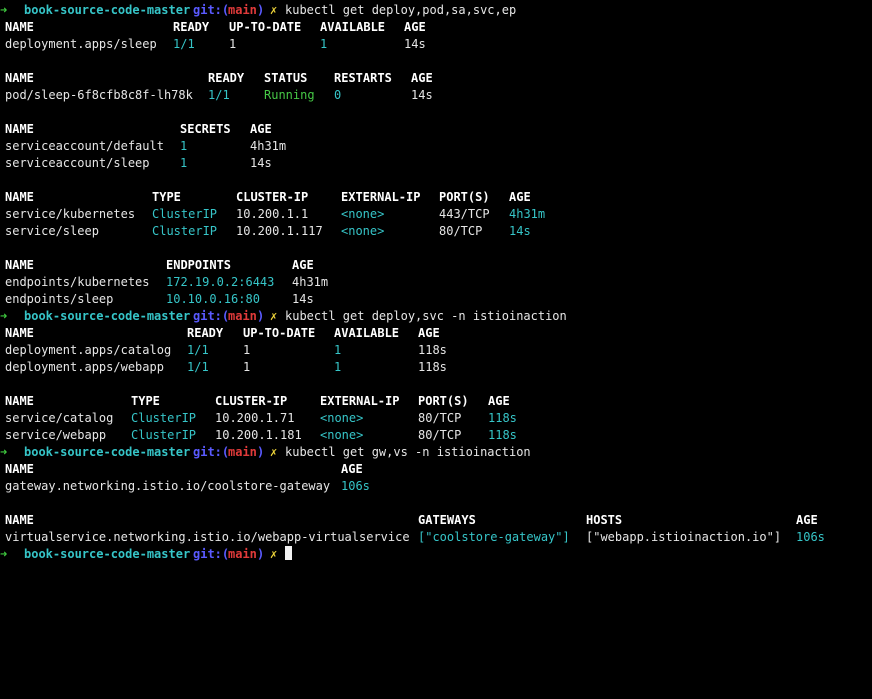 This screenshot has width=872, height=699. I want to click on table-row: deployment.apps/webapp 1/1 1 1 118s, so click(436, 367).